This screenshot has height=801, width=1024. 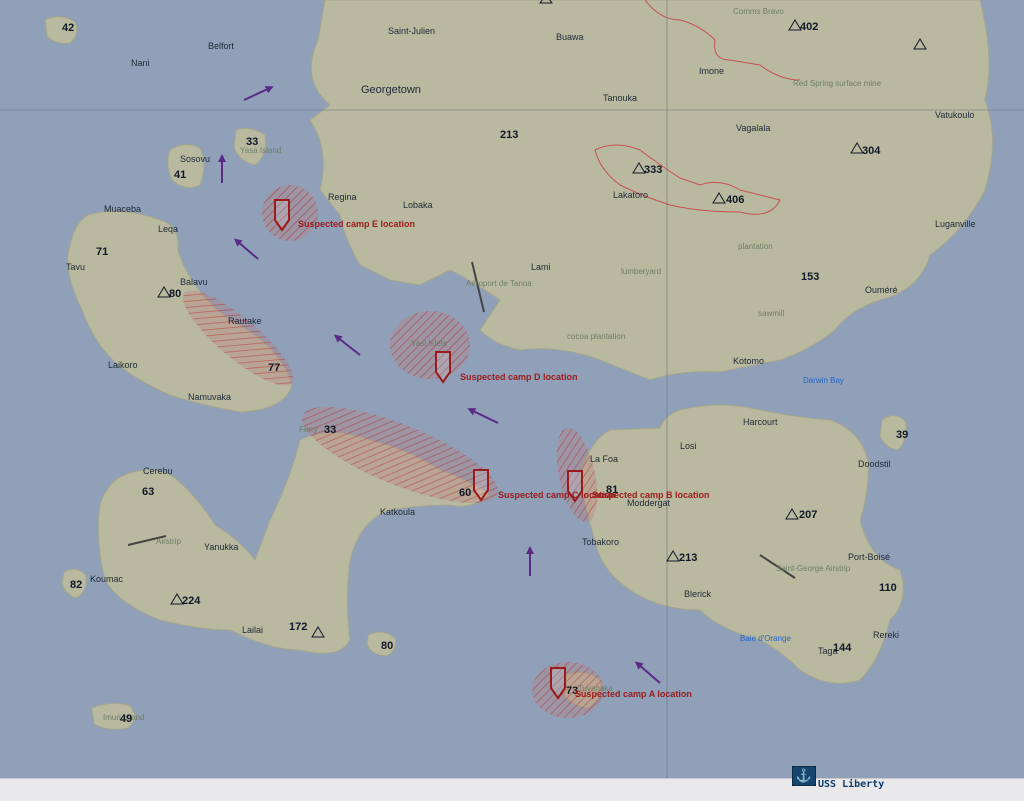 What do you see at coordinates (813, 568) in the screenshot?
I see `poi-st-george-airstrip: Saint-George Airstrip` at bounding box center [813, 568].